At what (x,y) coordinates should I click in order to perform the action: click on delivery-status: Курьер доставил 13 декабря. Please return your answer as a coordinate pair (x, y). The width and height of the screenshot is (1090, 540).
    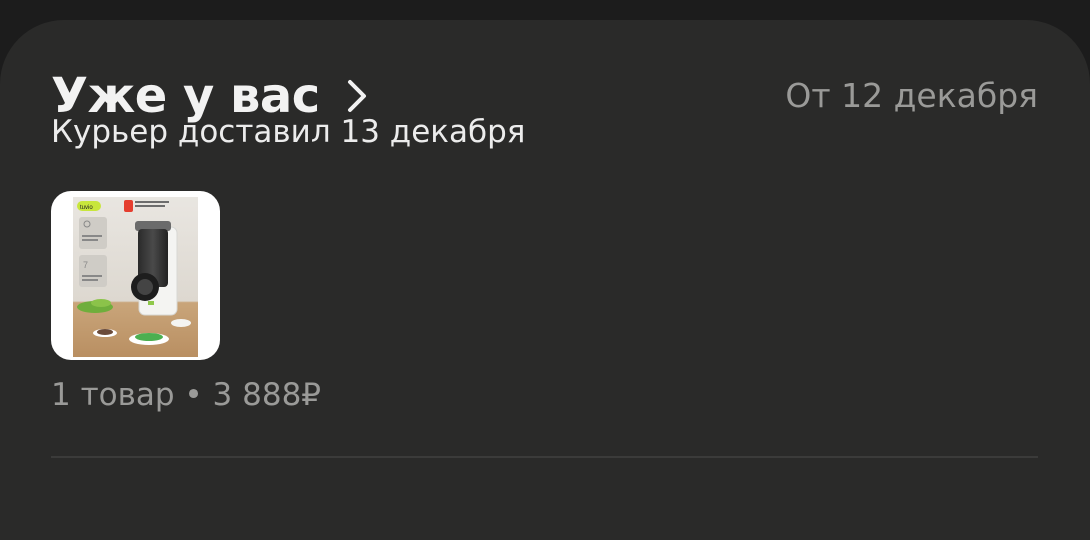
    Looking at the image, I should click on (288, 132).